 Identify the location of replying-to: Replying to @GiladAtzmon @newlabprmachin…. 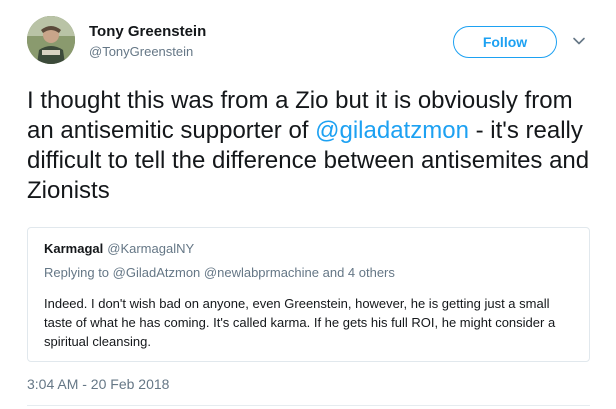
(219, 273).